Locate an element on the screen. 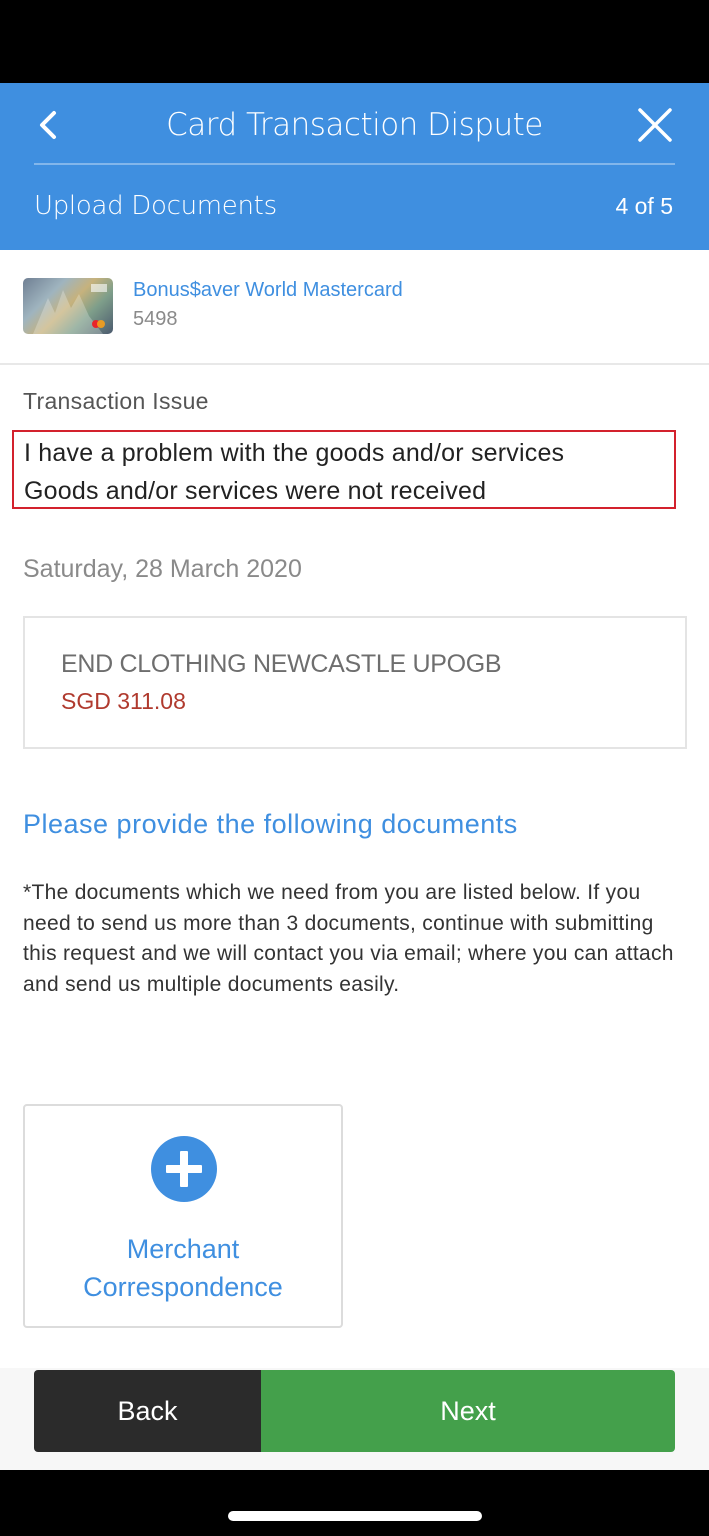 This screenshot has height=1536, width=709. card-summary: Bonus$aver World Mastercard 5498 is located at coordinates (354, 307).